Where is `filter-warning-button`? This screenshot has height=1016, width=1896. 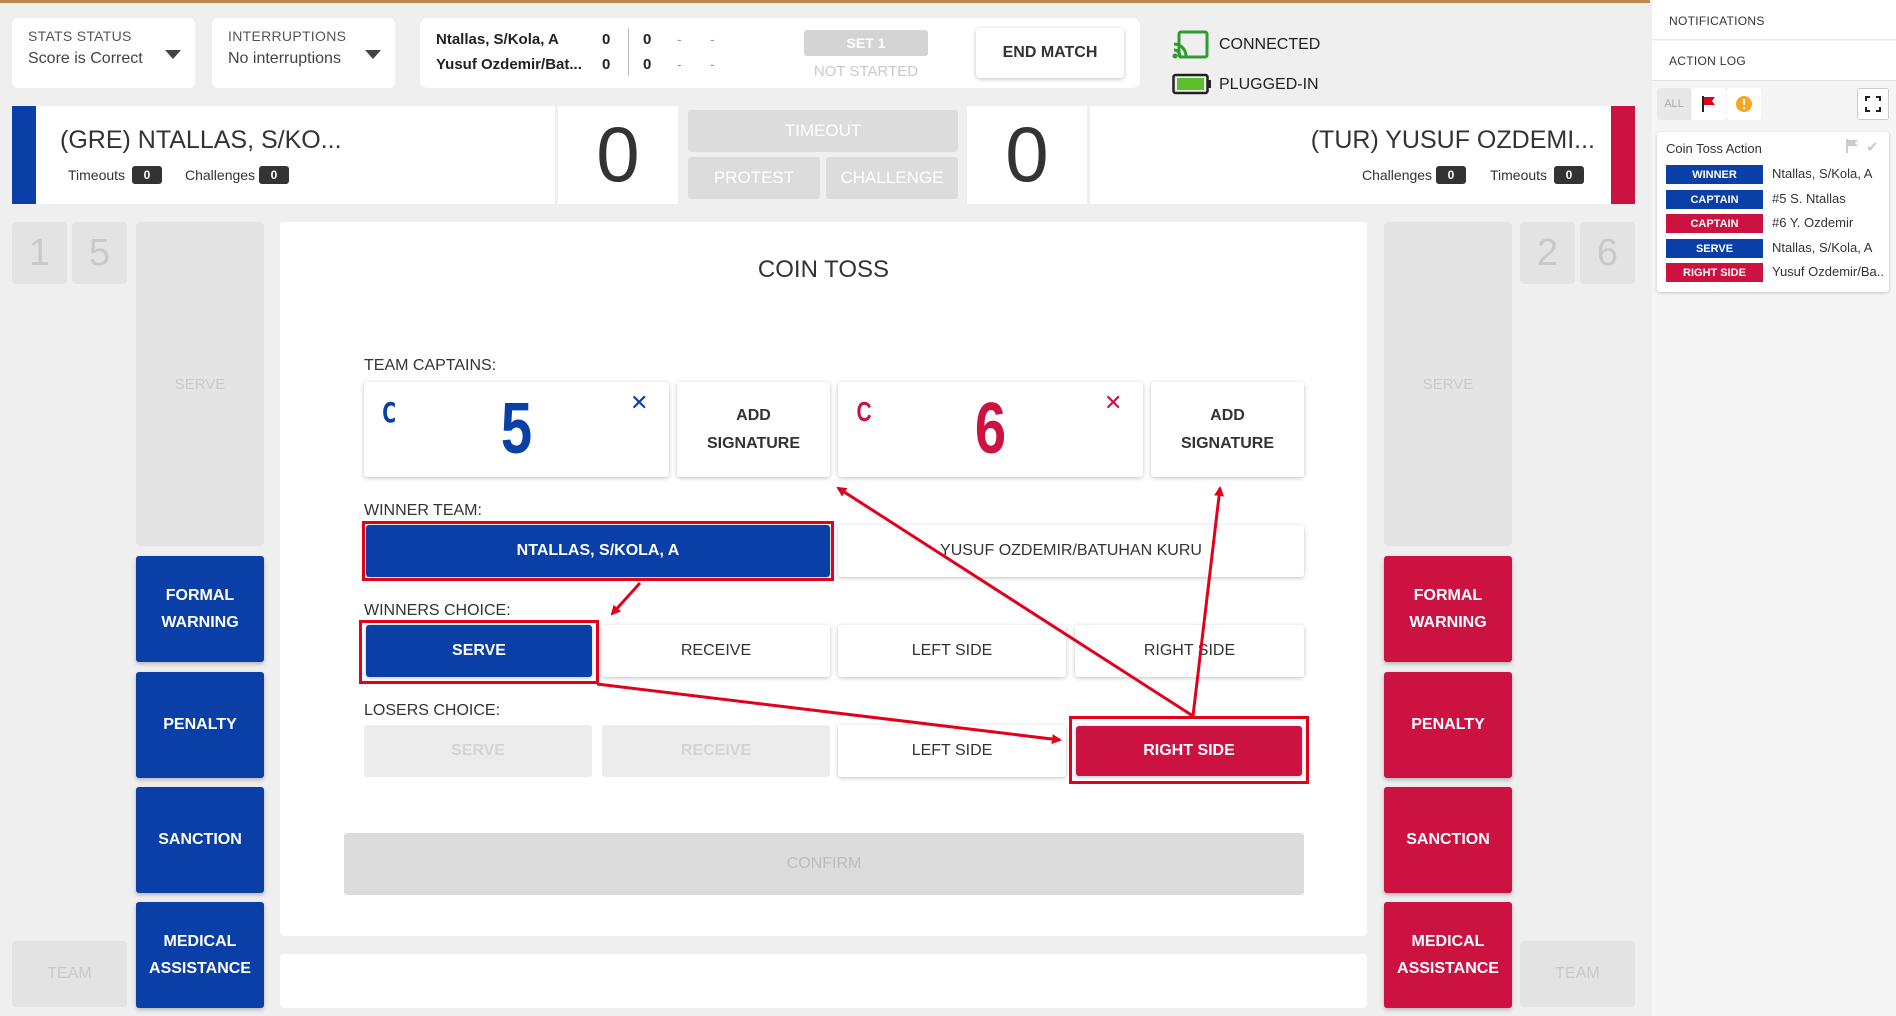 filter-warning-button is located at coordinates (1744, 104).